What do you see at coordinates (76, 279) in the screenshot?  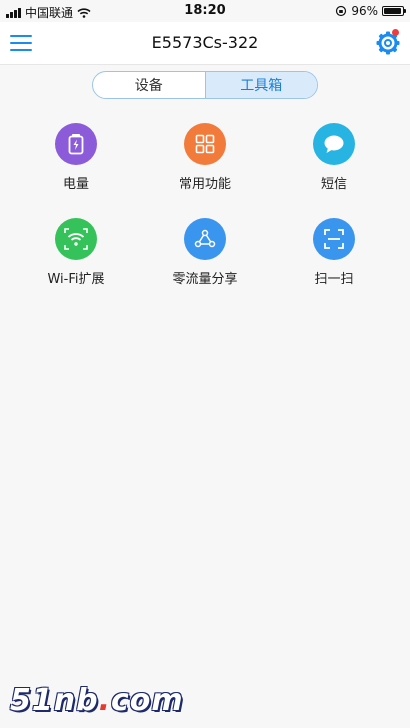 I see `tool-wifi-extend-label: Wi-Fi扩展` at bounding box center [76, 279].